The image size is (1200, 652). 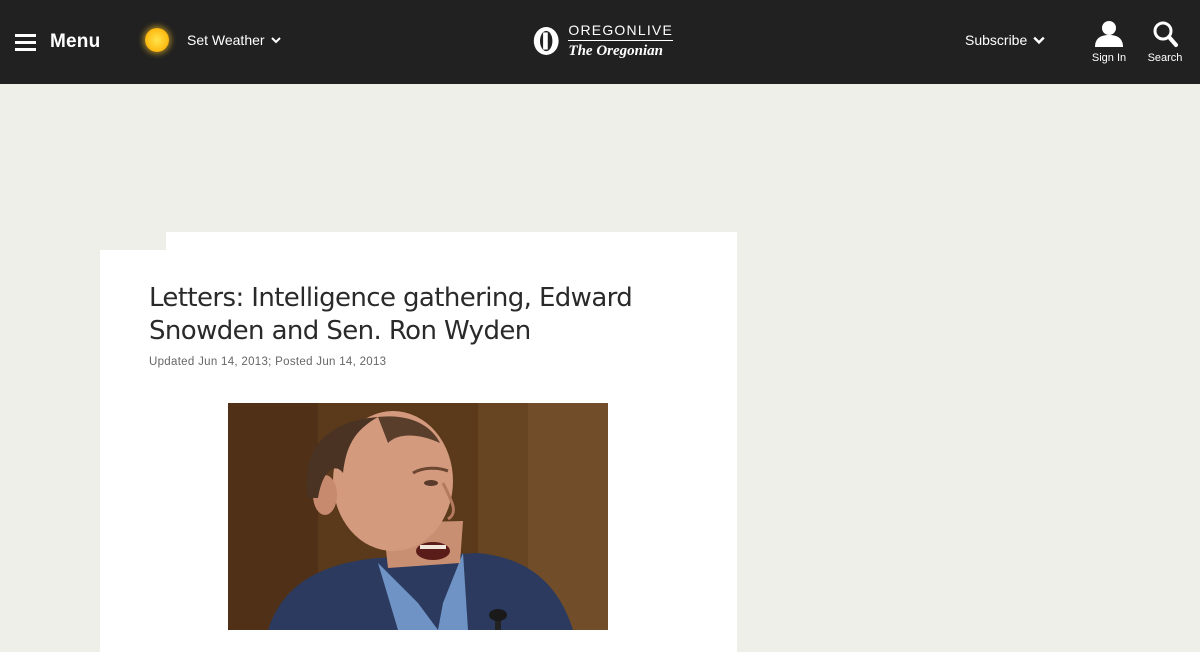 What do you see at coordinates (620, 32) in the screenshot?
I see `logo-wordmark-top: OREGONLIVE` at bounding box center [620, 32].